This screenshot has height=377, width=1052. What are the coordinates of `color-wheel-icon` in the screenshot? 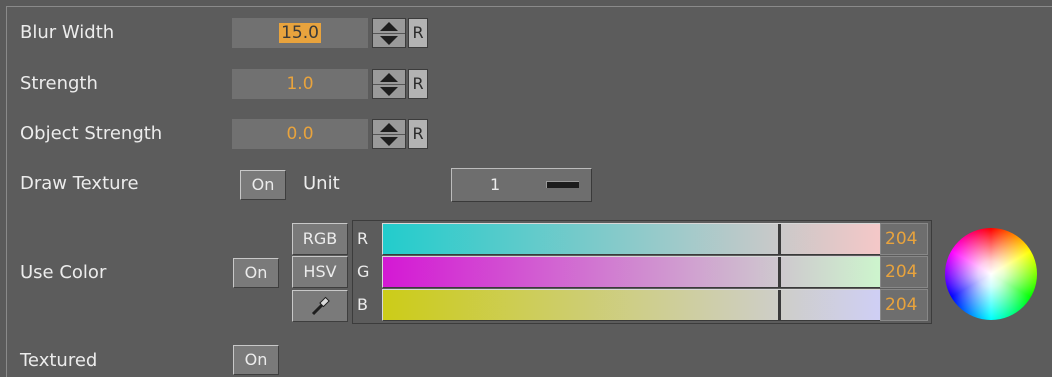 It's located at (991, 274).